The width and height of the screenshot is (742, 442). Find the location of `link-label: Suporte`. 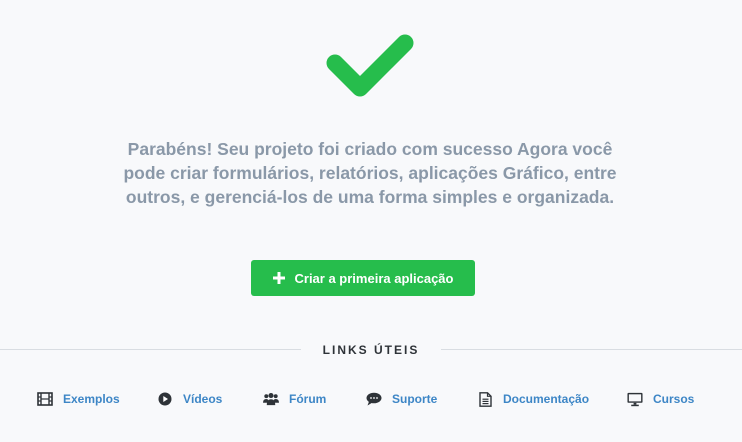

link-label: Suporte is located at coordinates (415, 399).